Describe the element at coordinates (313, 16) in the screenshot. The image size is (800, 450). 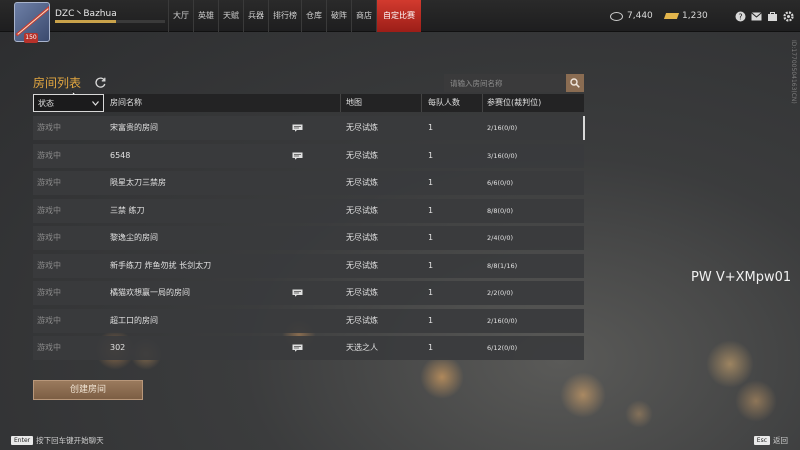
I see `nav-item-warehouse: 仓库` at that location.